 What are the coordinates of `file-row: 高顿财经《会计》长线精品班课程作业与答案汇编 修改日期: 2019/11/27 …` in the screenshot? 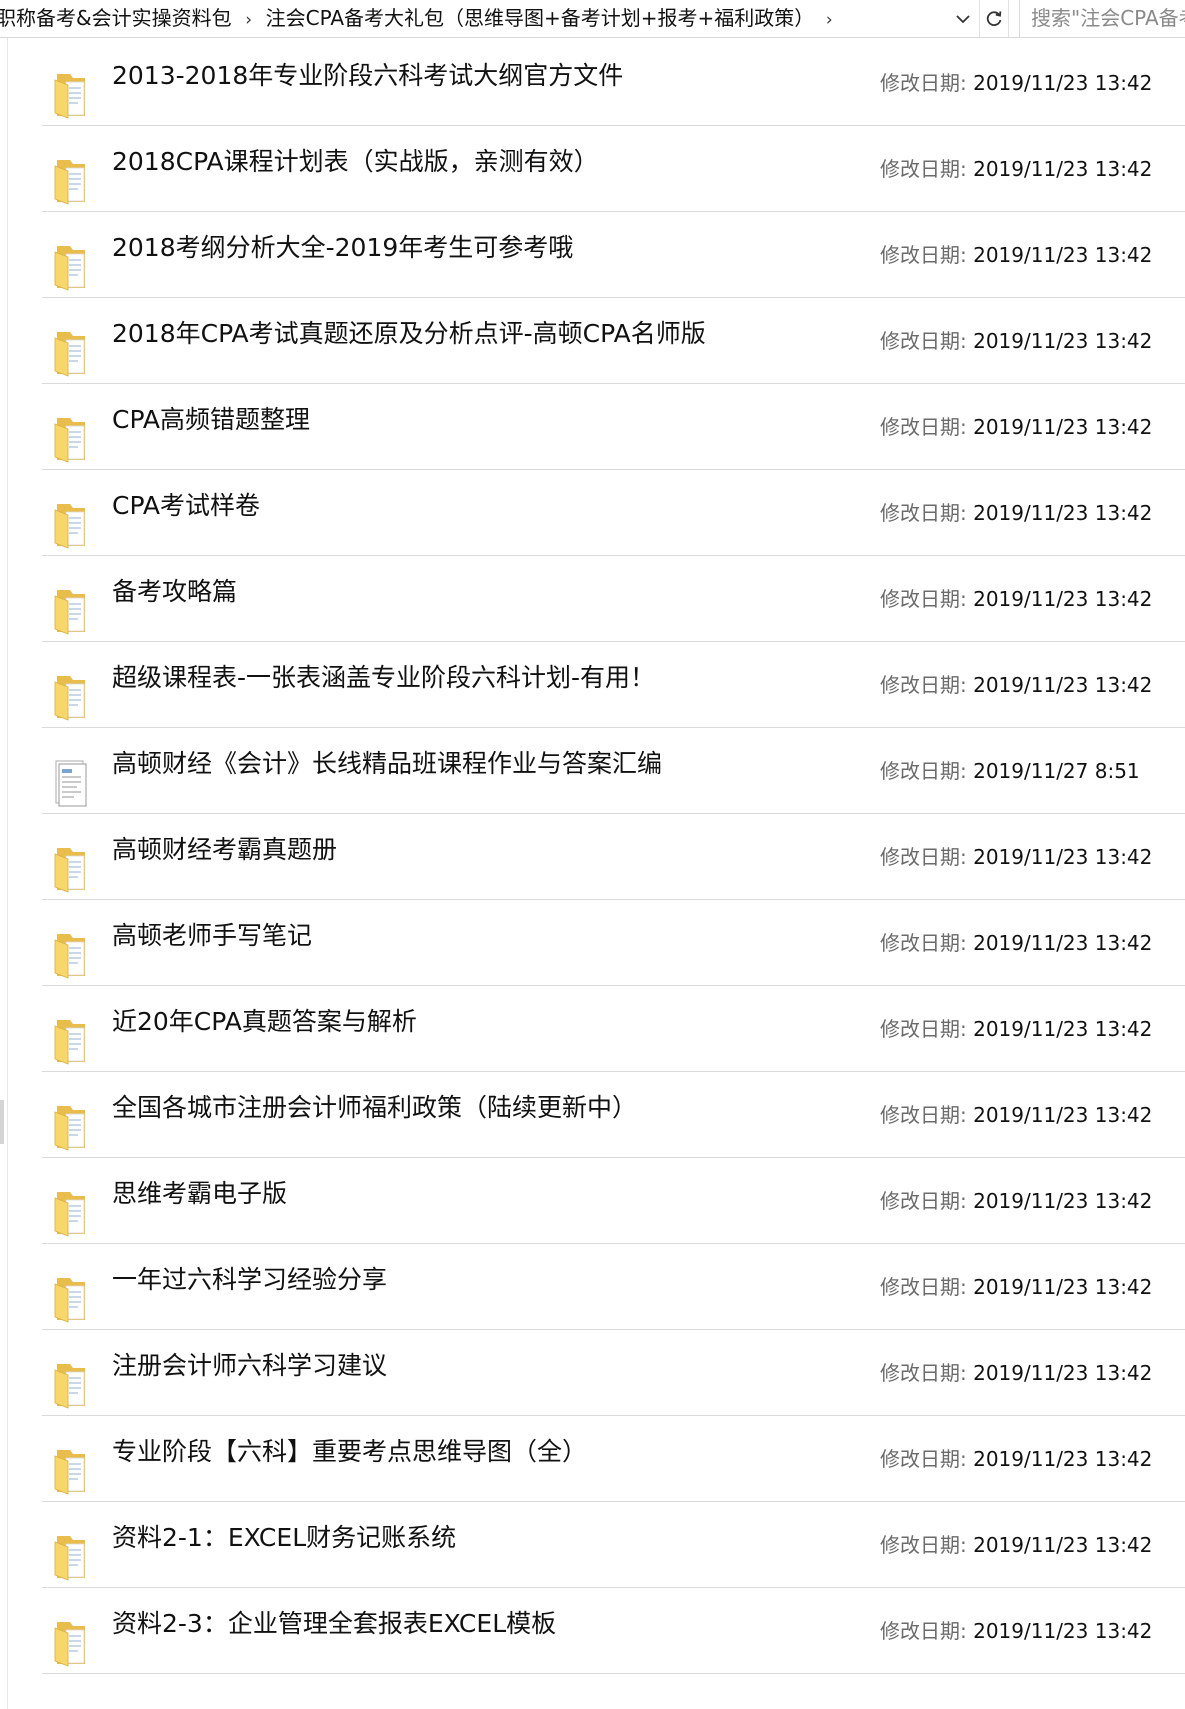 It's located at (613, 771).